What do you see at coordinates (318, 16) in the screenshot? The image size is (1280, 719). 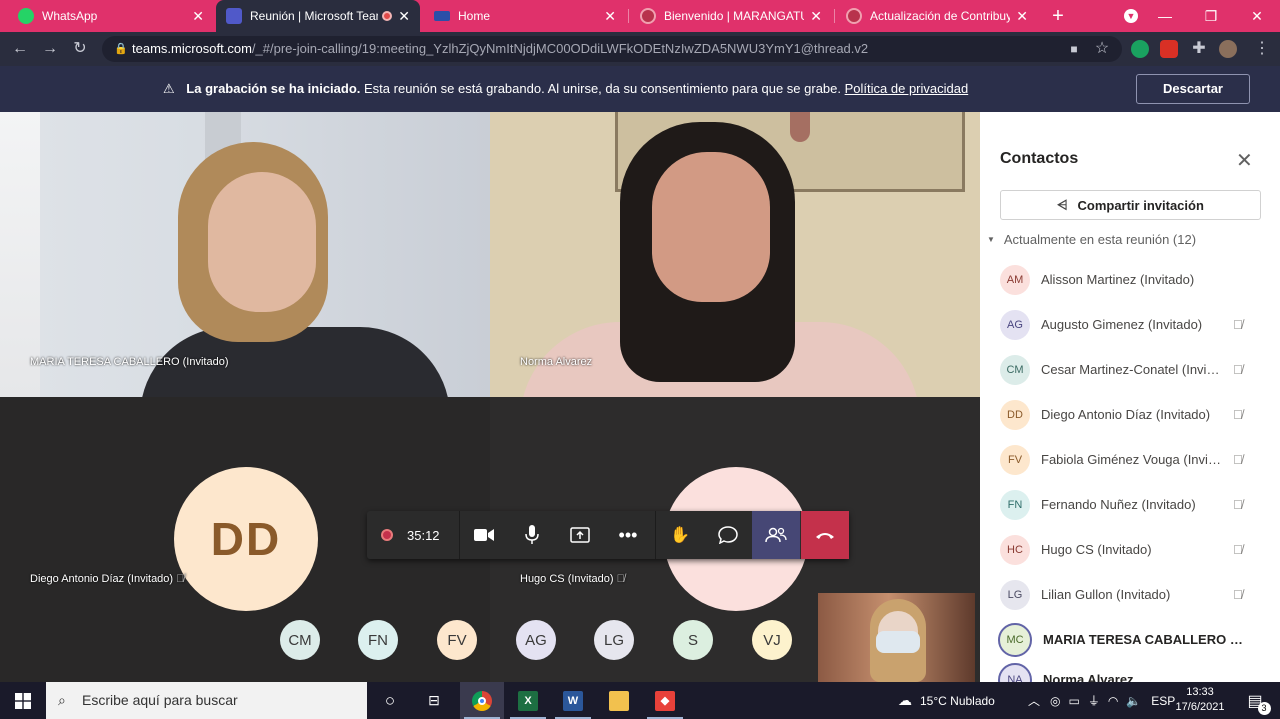 I see `tab-teams: Reunión | Microsoft Teams ✕` at bounding box center [318, 16].